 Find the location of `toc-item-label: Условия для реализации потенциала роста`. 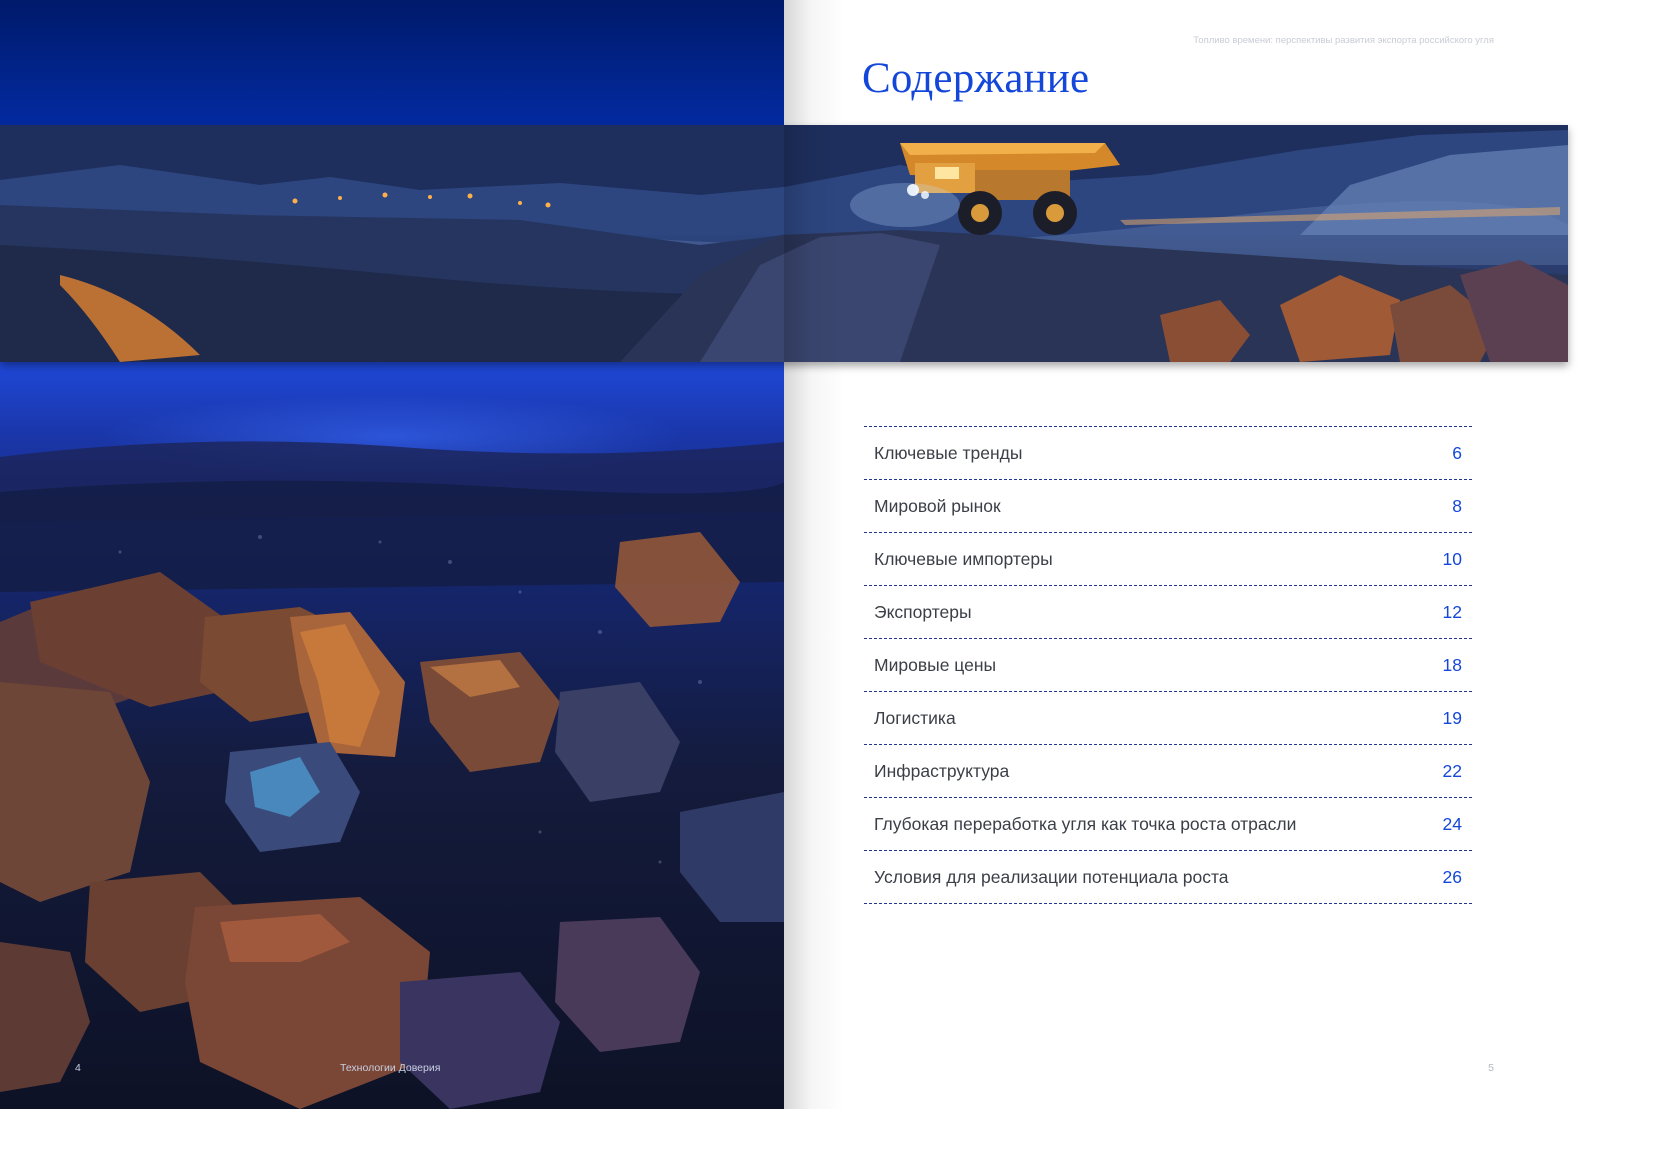

toc-item-label: Условия для реализации потенциала роста is located at coordinates (1051, 876).